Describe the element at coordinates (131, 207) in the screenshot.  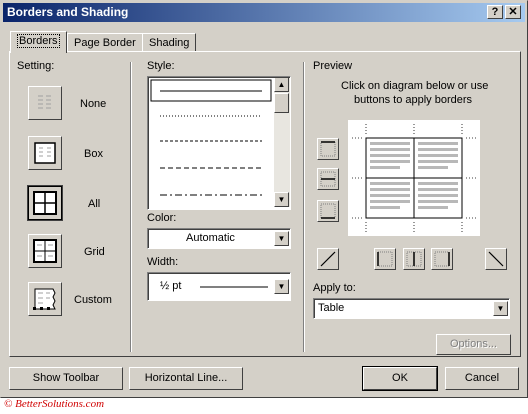
I see `divider-left` at that location.